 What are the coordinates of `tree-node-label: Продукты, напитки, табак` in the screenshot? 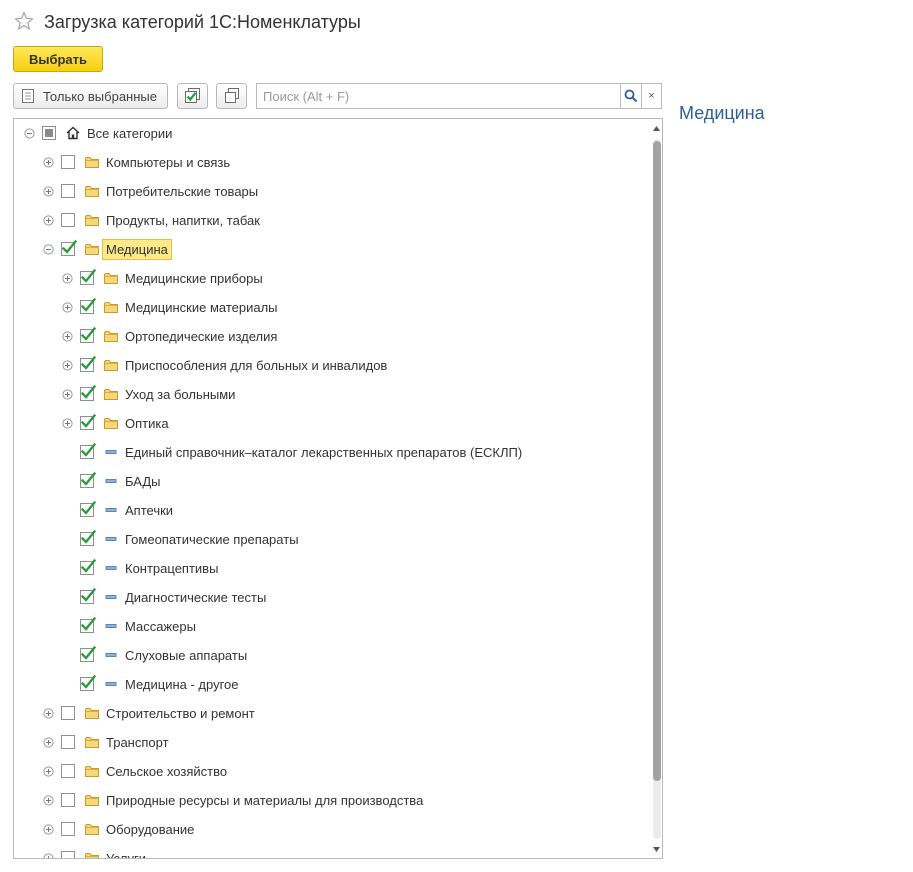 It's located at (183, 220).